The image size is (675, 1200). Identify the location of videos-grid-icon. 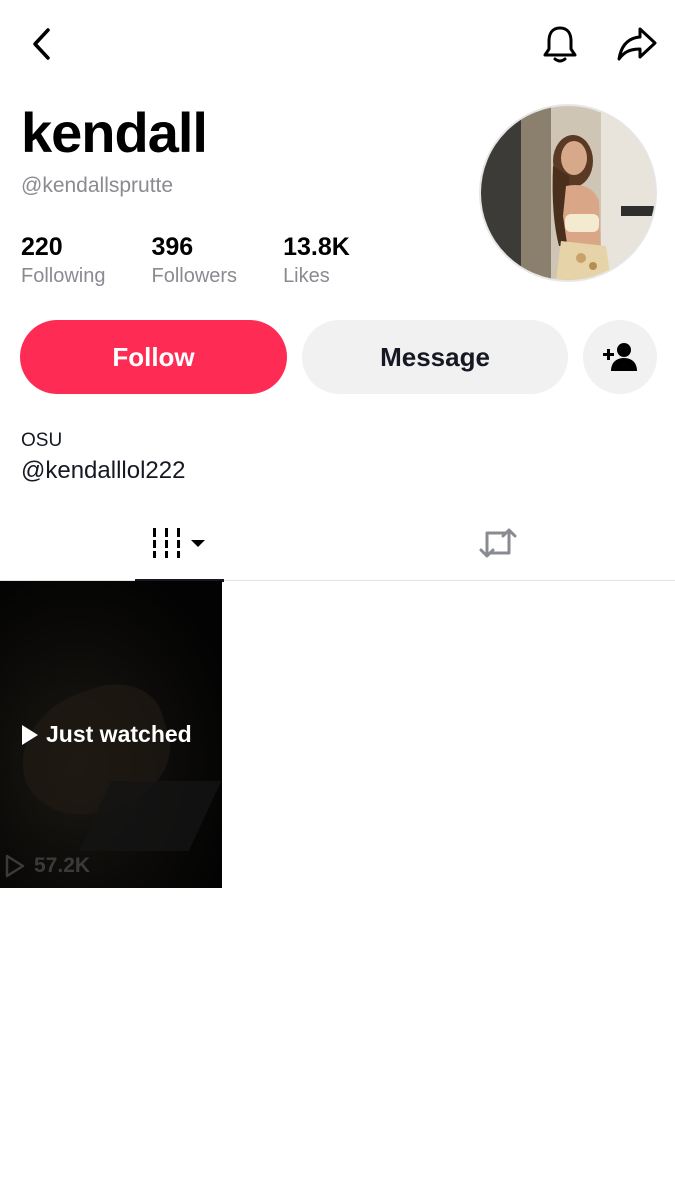
(177, 543).